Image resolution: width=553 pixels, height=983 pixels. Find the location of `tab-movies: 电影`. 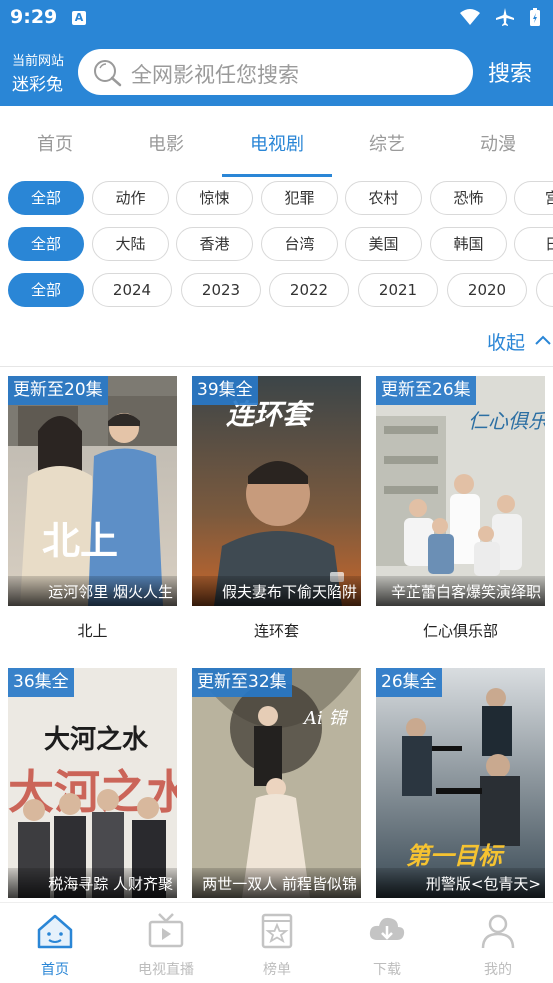

tab-movies: 电影 is located at coordinates (166, 143).